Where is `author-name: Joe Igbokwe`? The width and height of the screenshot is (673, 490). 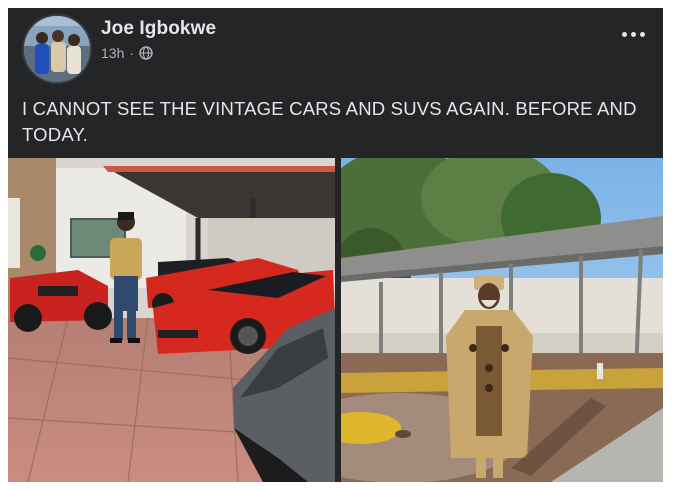
author-name: Joe Igbokwe is located at coordinates (158, 29).